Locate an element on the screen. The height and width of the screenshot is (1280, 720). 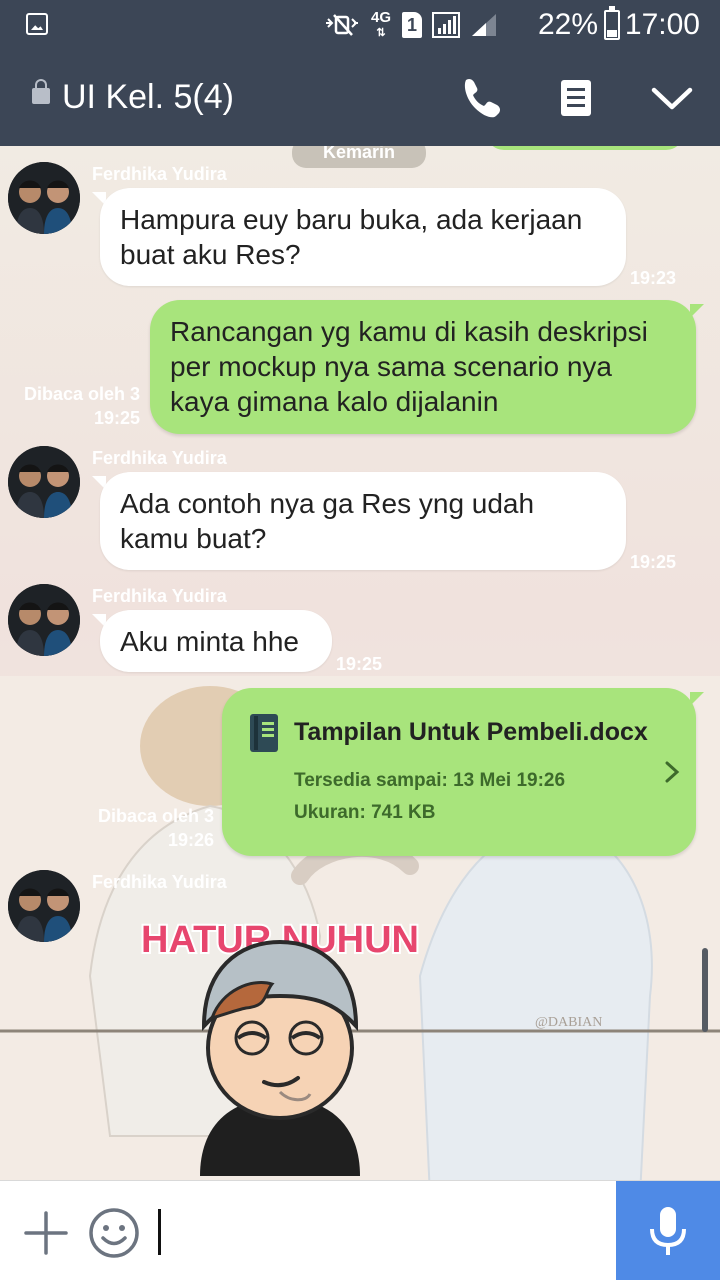
read-receipt: Dibaca oleh 3 19:25 is located at coordinates (80, 406).